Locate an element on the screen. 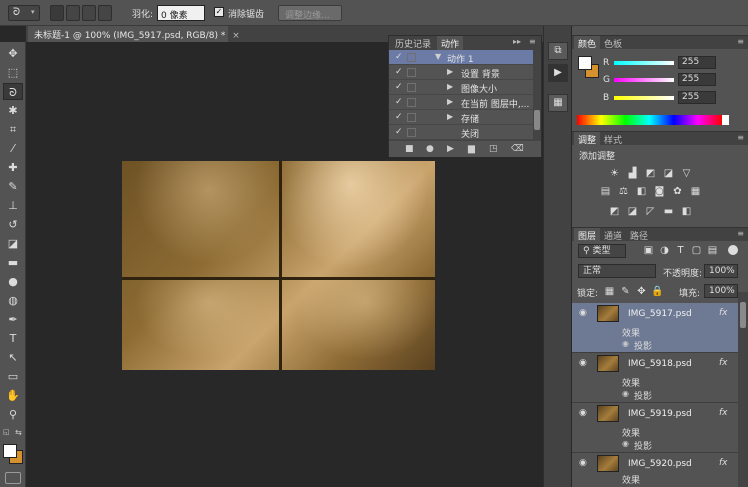 This screenshot has width=748, height=487. gradient-map-icon: ▬ is located at coordinates (668, 211).